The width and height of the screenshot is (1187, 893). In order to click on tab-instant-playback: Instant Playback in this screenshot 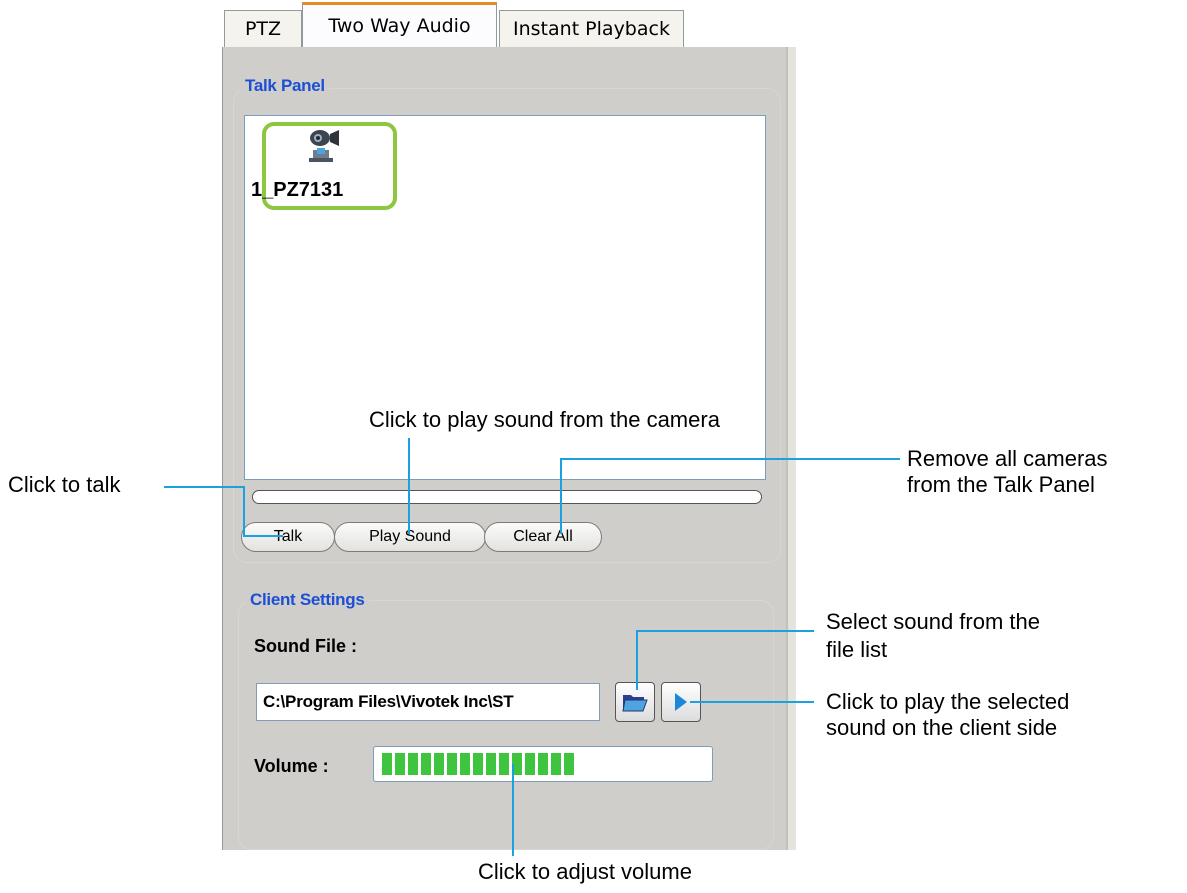, I will do `click(591, 28)`.